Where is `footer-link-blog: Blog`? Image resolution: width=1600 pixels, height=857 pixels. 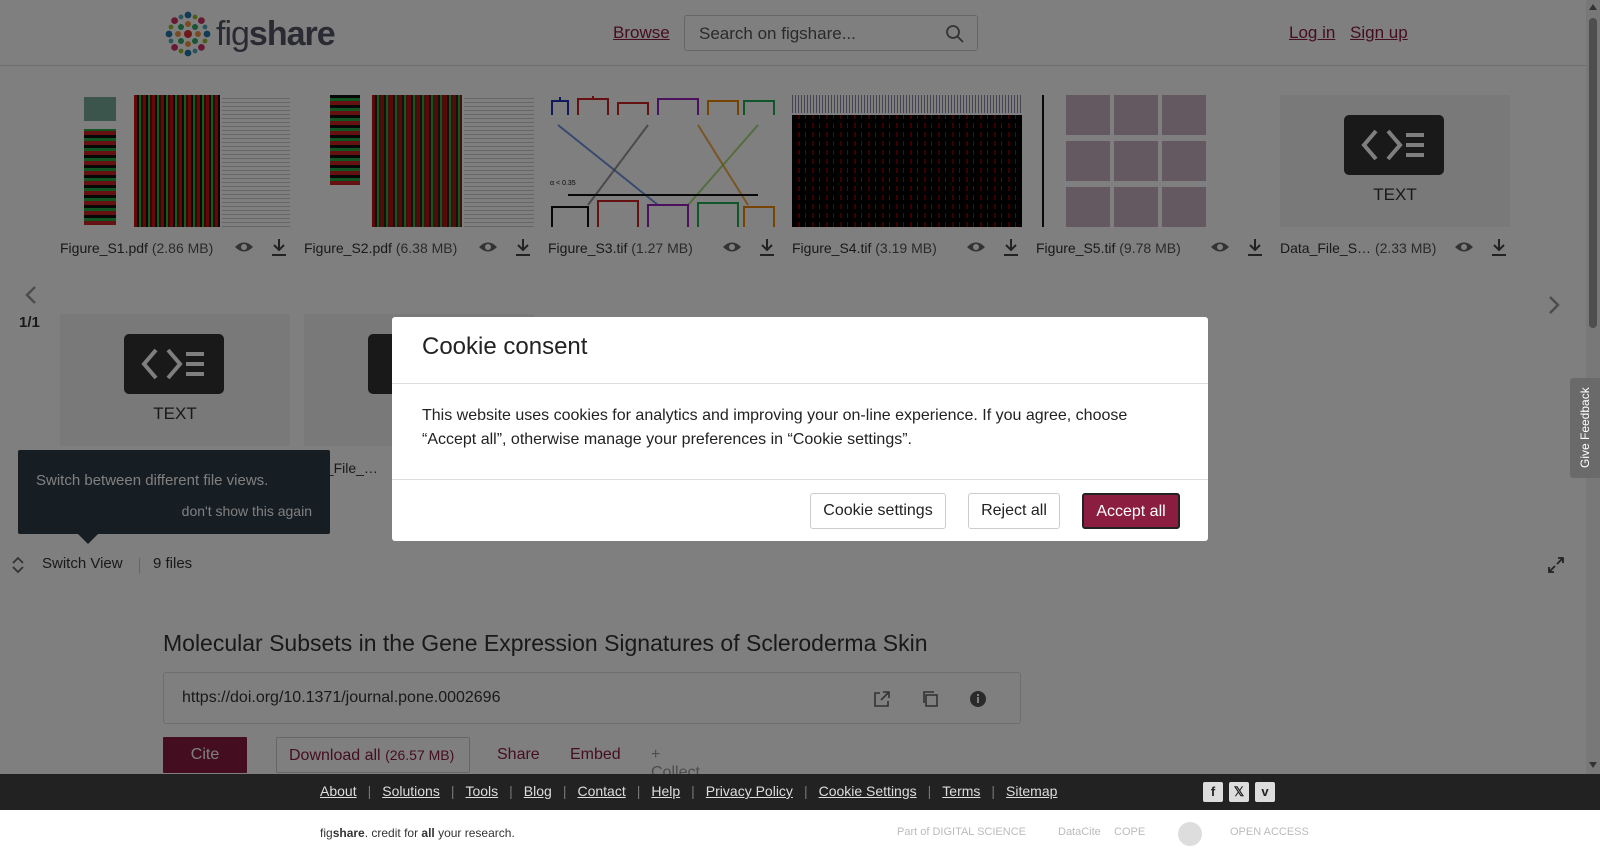 footer-link-blog: Blog is located at coordinates (538, 791).